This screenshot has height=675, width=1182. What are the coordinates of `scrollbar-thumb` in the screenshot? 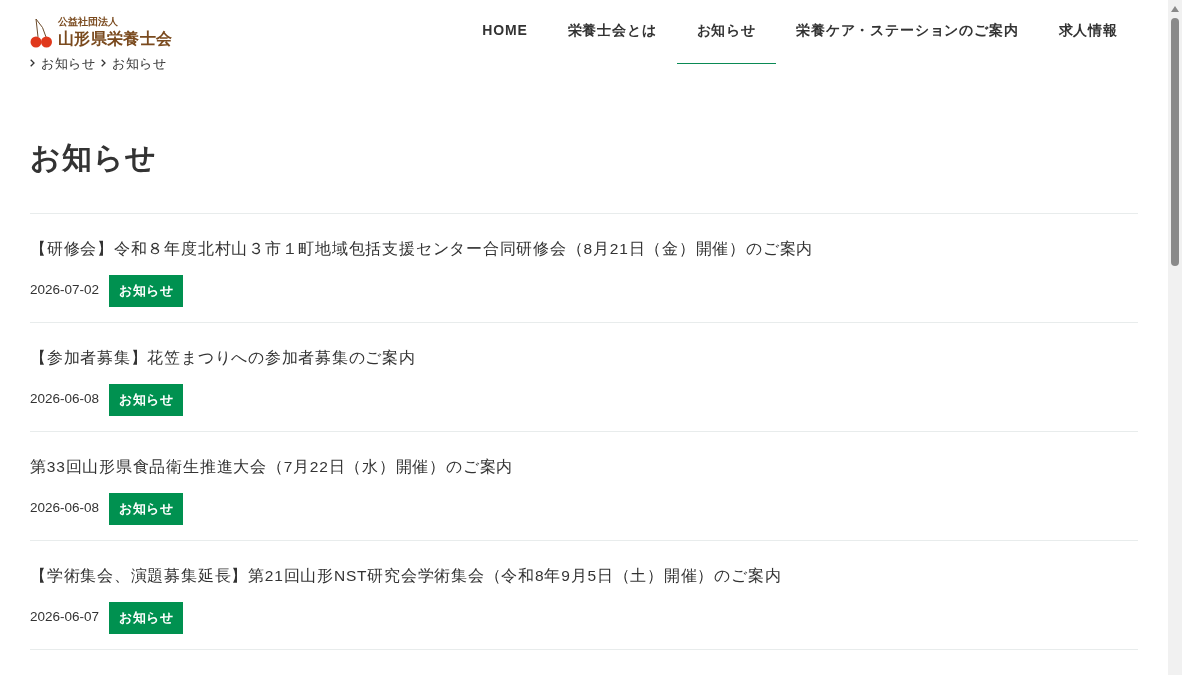 It's located at (1175, 142).